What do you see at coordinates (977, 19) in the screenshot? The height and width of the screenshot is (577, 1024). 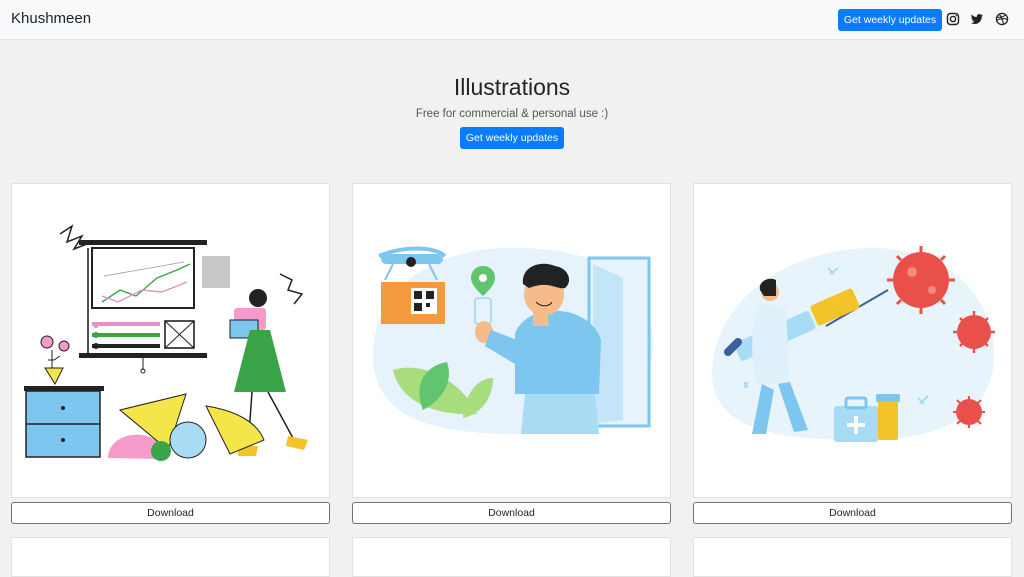 I see `twitter-icon` at bounding box center [977, 19].